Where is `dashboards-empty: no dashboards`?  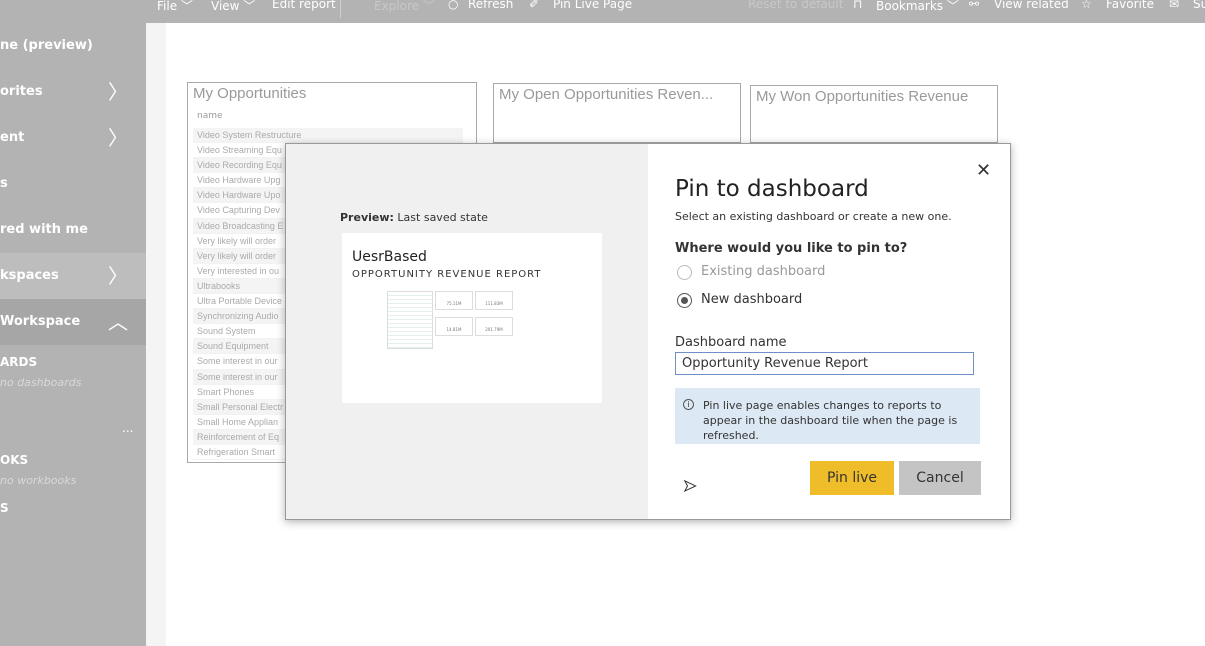
dashboards-empty: no dashboards is located at coordinates (41, 382).